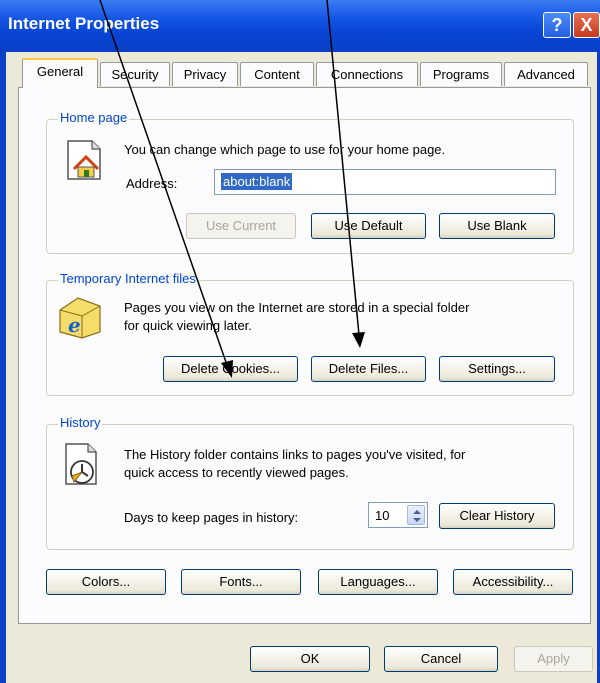  Describe the element at coordinates (236, 472) in the screenshot. I see `history-line2: quick access to recently viewed pages.` at that location.